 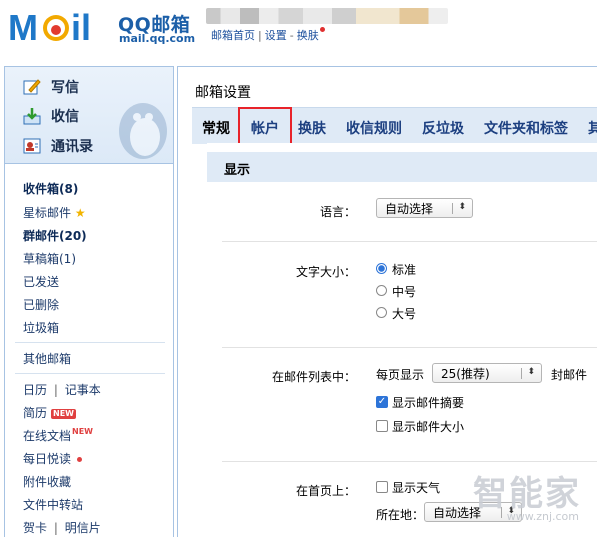 I want to click on brand-url: mail.qq.com, so click(x=157, y=38).